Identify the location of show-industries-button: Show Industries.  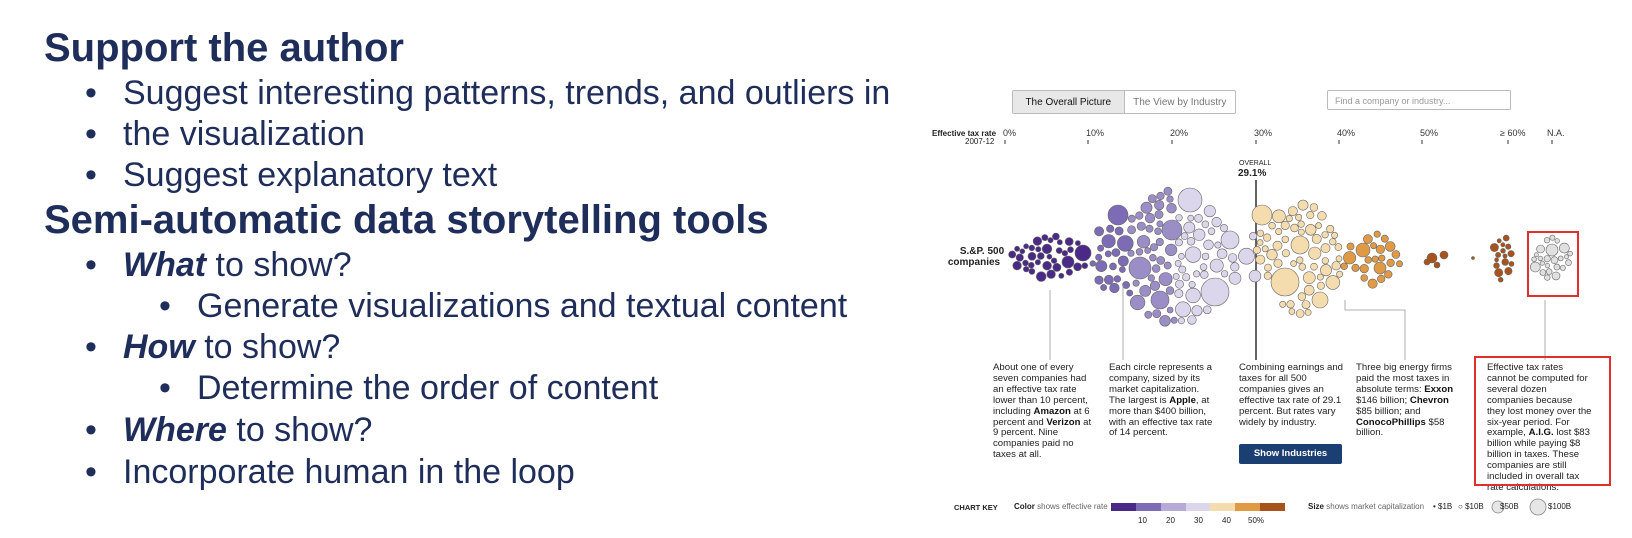
(1290, 454).